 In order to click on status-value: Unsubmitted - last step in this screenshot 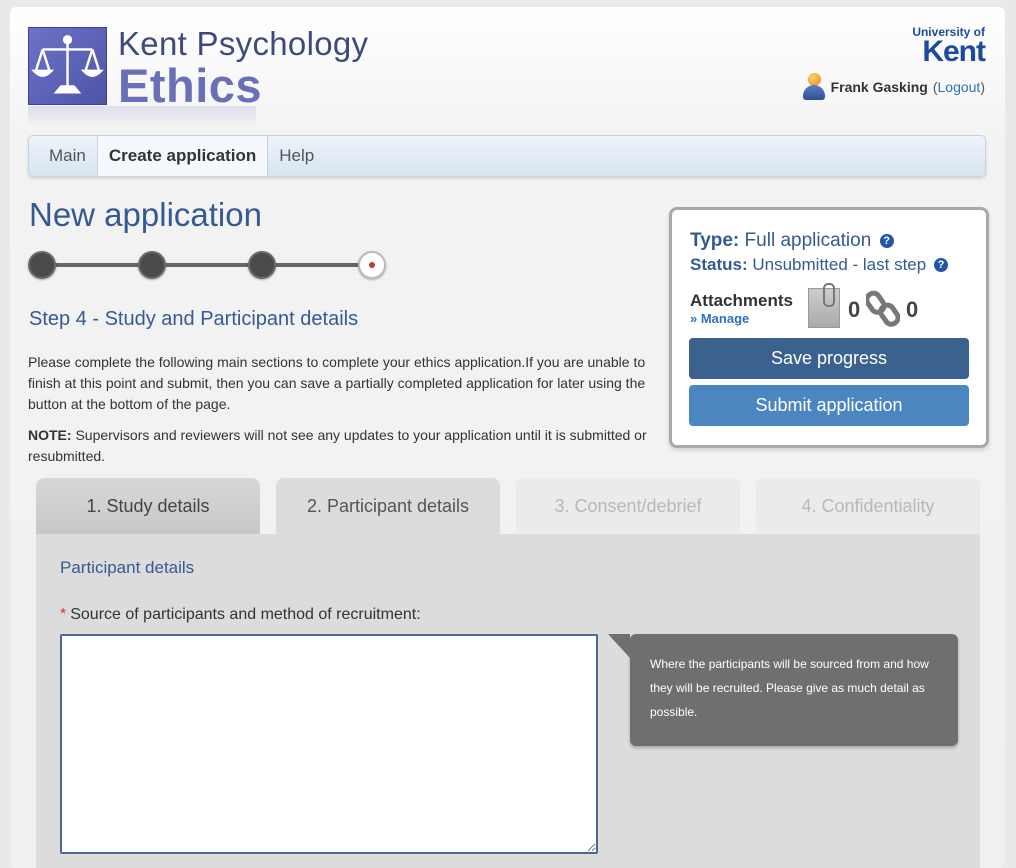, I will do `click(839, 264)`.